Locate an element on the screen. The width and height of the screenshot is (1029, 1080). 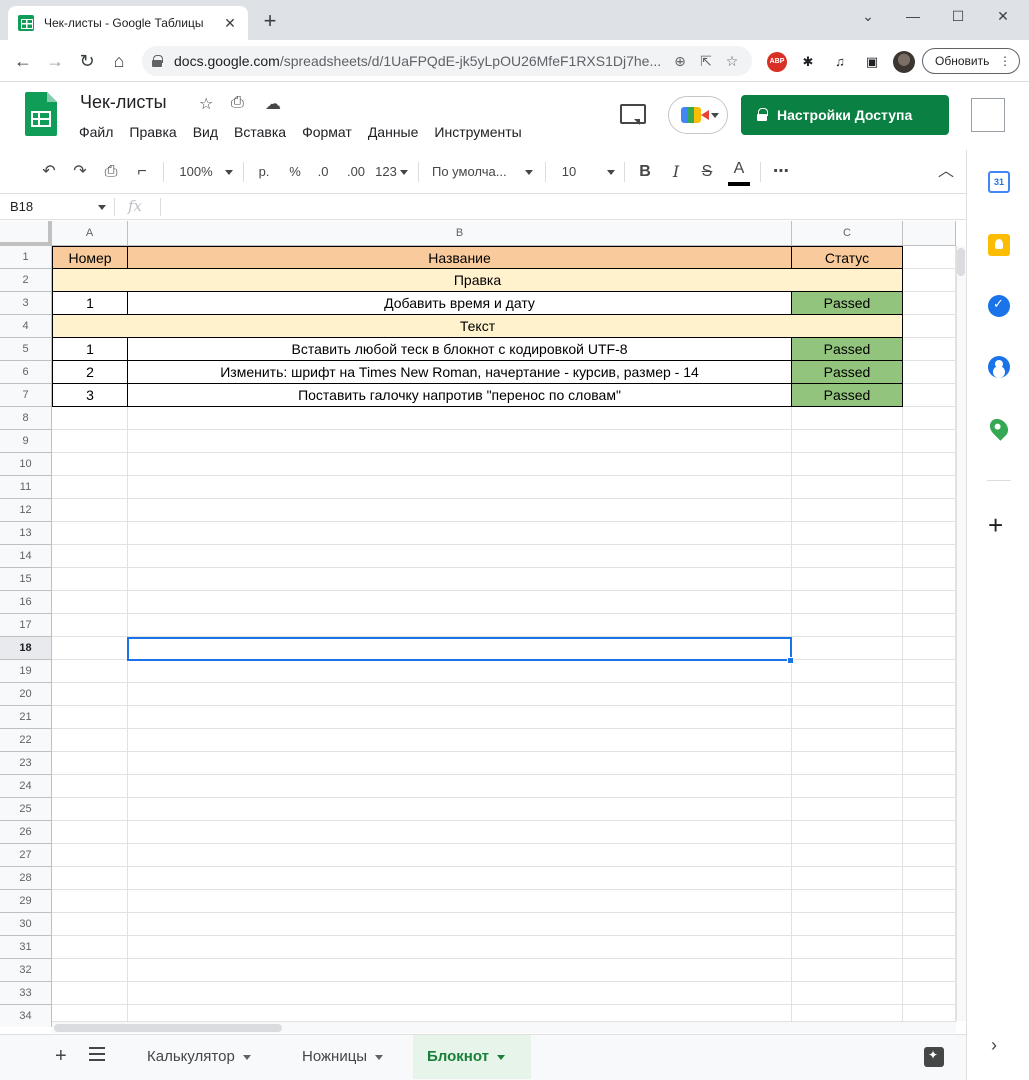
column-header-empty is located at coordinates (929, 233).